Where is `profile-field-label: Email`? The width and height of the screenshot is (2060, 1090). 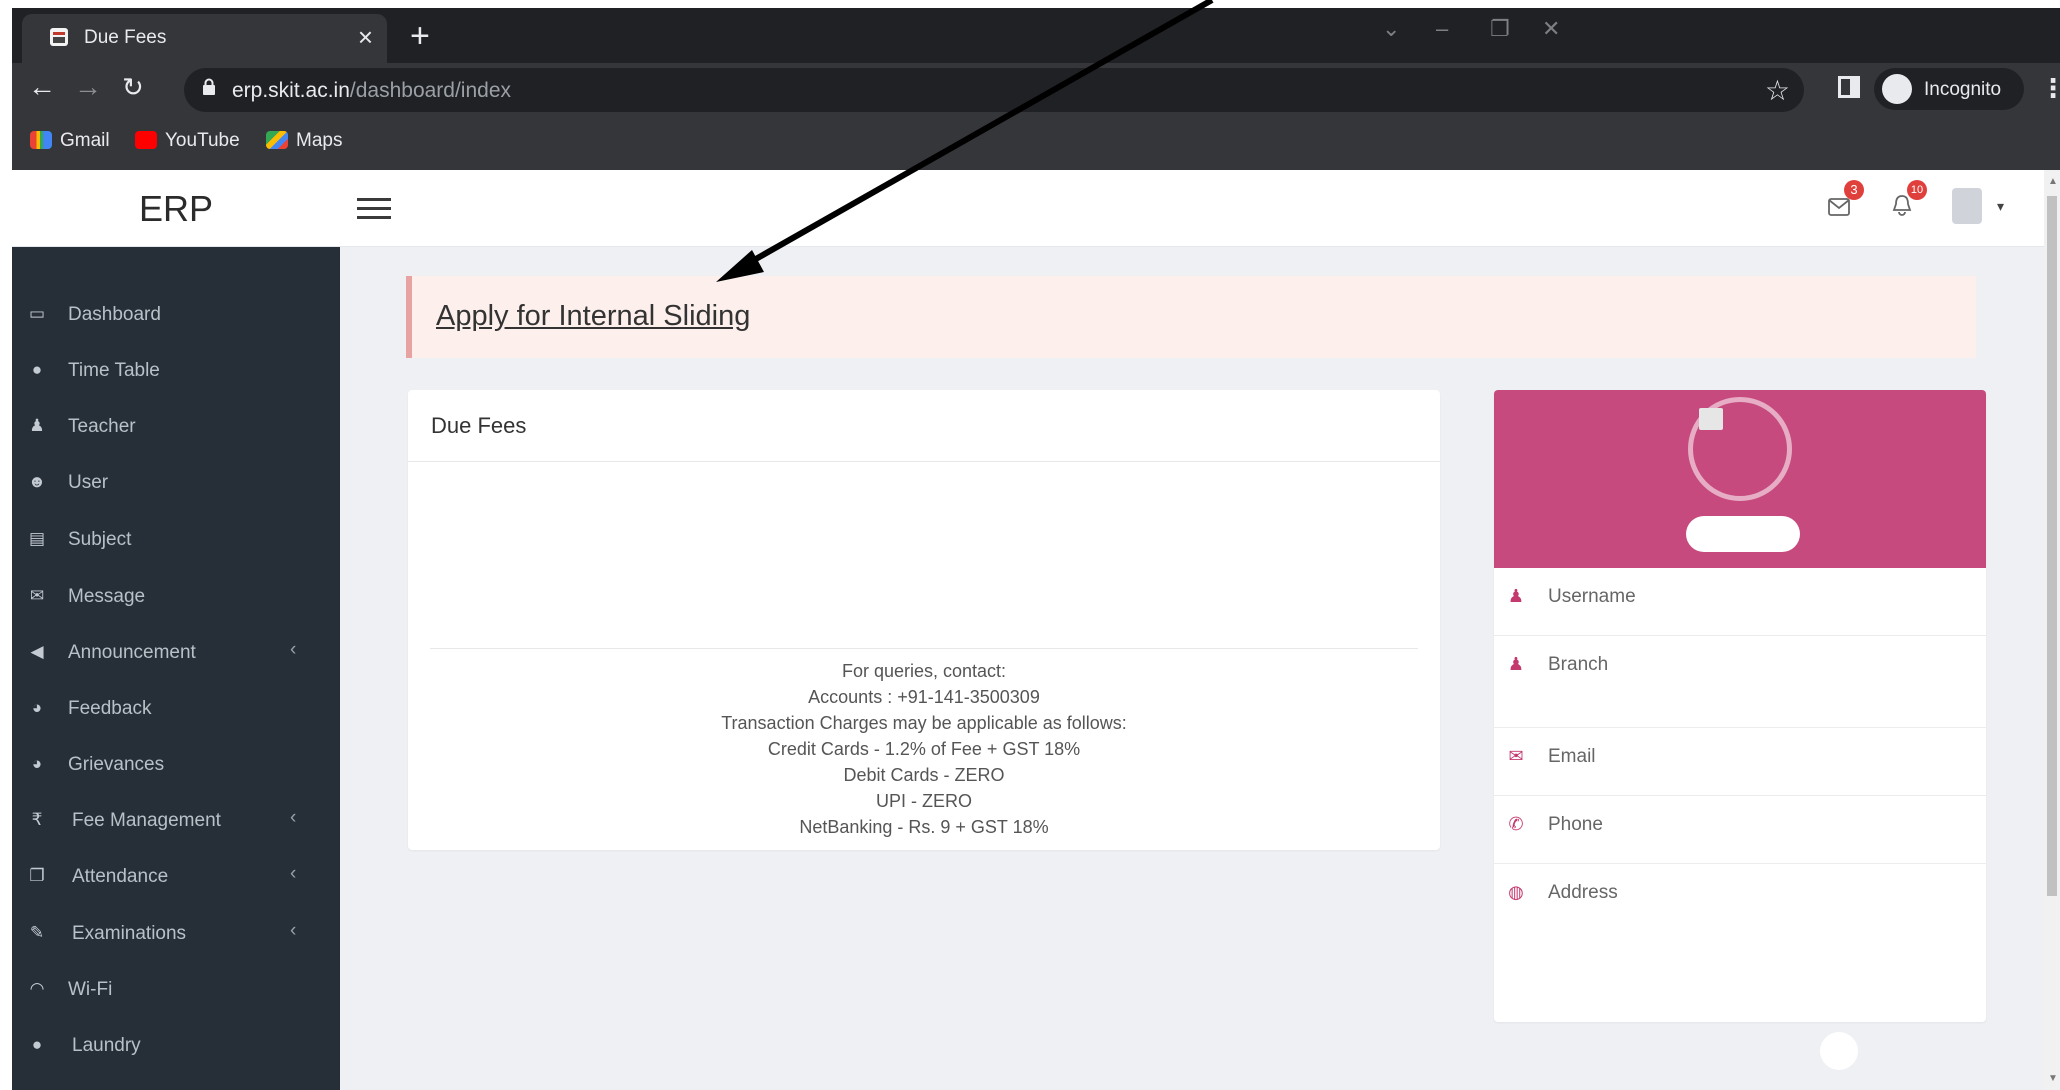
profile-field-label: Email is located at coordinates (1572, 756).